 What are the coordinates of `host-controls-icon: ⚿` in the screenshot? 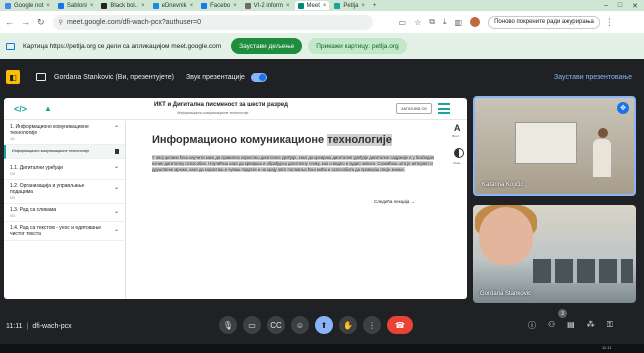 It's located at (610, 325).